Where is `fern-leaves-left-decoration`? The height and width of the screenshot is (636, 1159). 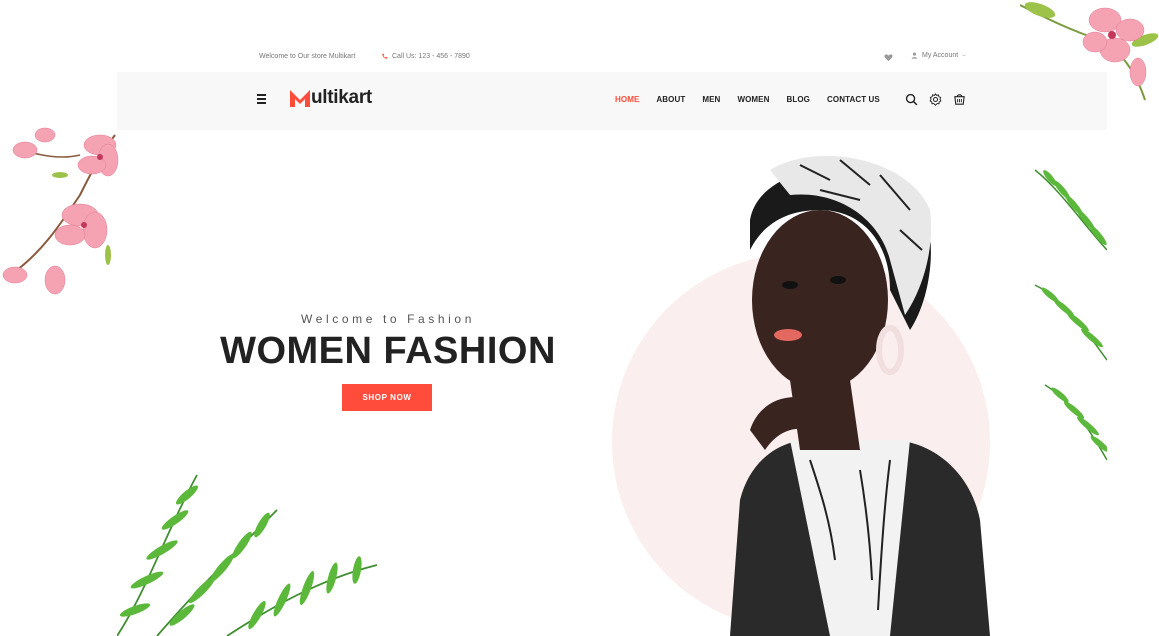 fern-leaves-left-decoration is located at coordinates (247, 555).